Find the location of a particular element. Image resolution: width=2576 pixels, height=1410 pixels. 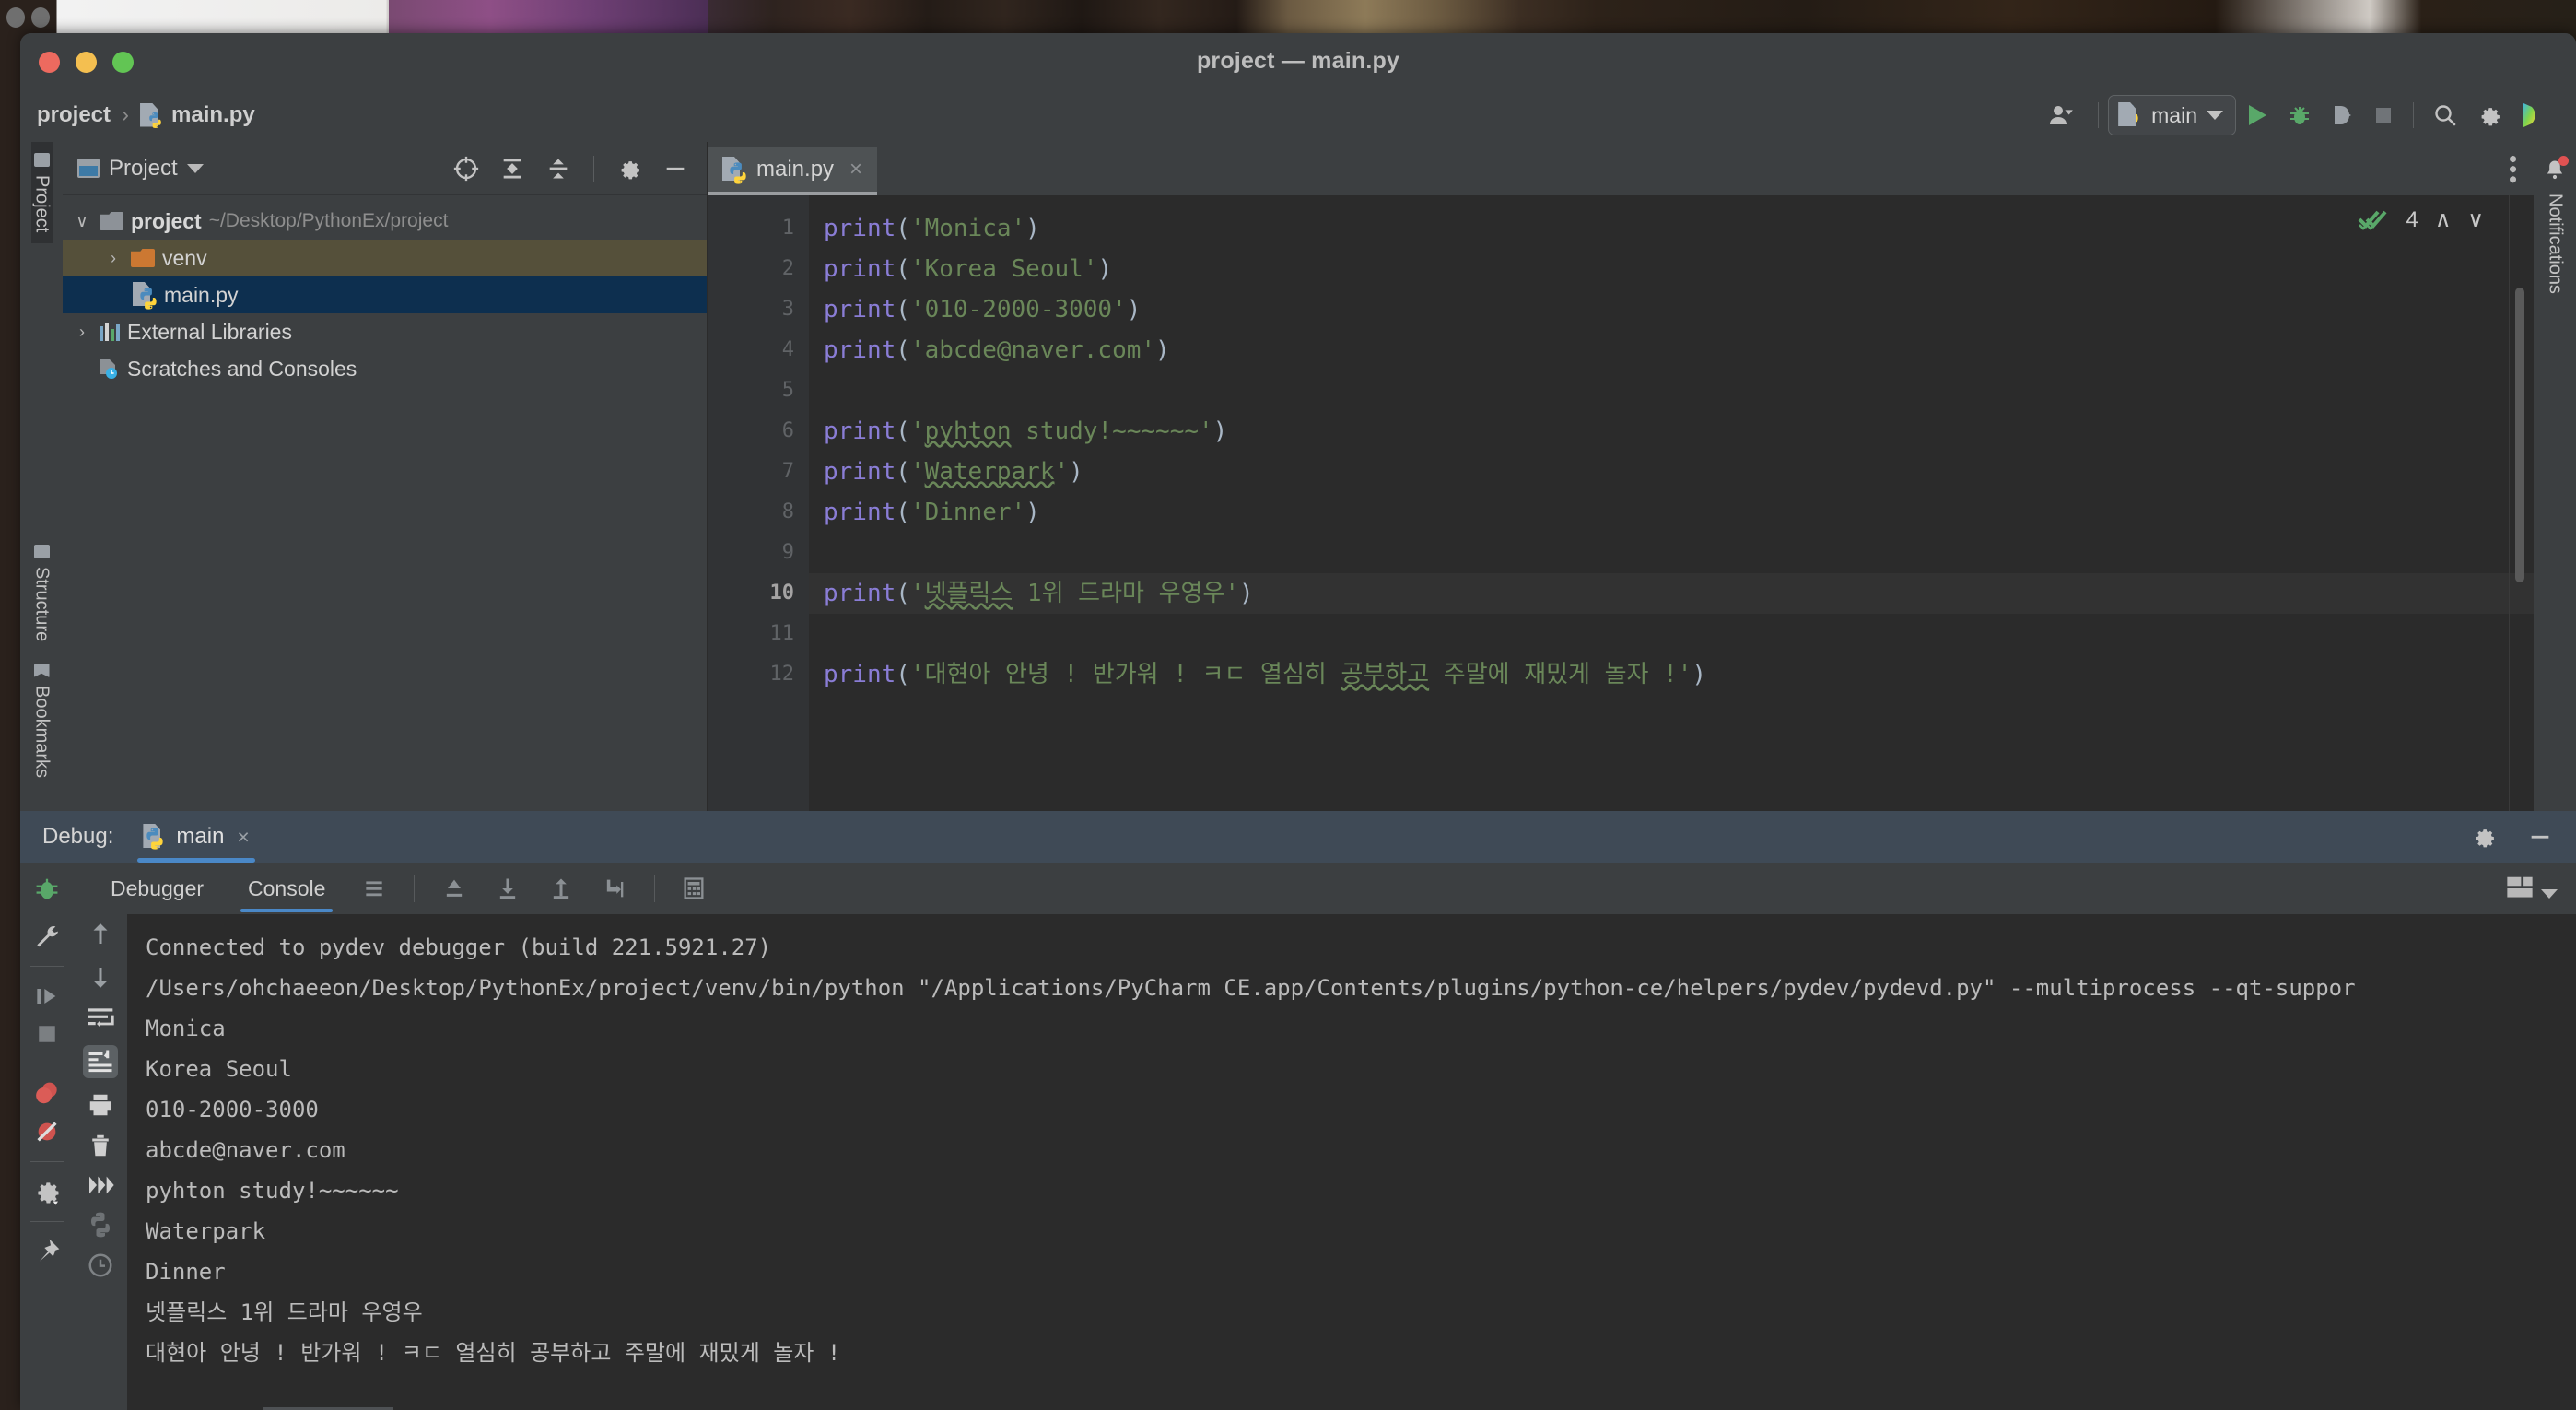

code-line: print('010-2000-3000') is located at coordinates (1671, 309).